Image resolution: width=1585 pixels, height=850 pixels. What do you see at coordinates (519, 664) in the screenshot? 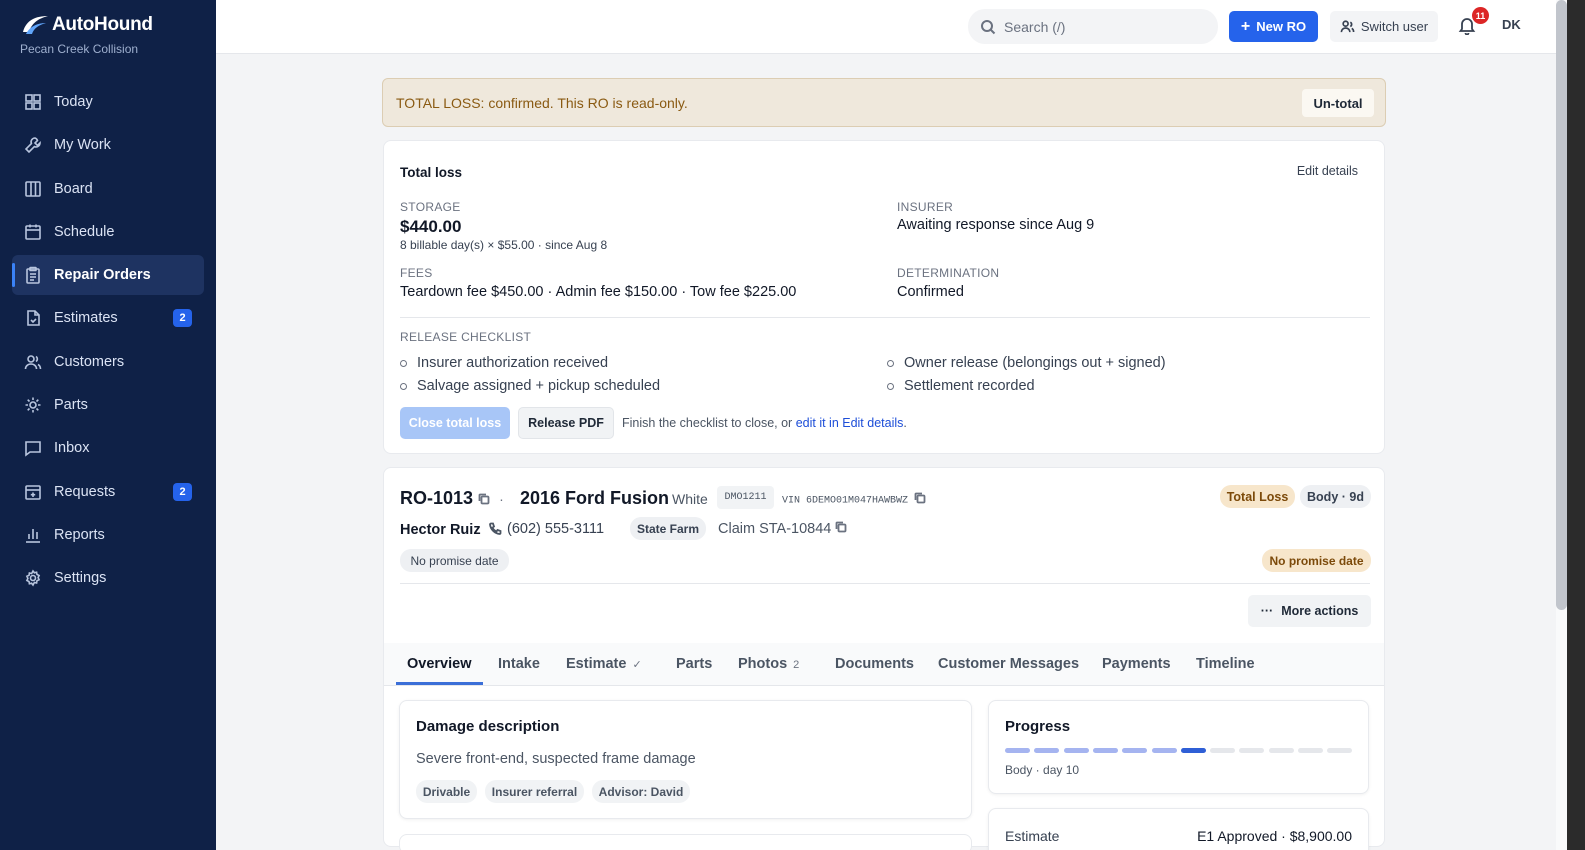
I see `tab-intake: Intake` at bounding box center [519, 664].